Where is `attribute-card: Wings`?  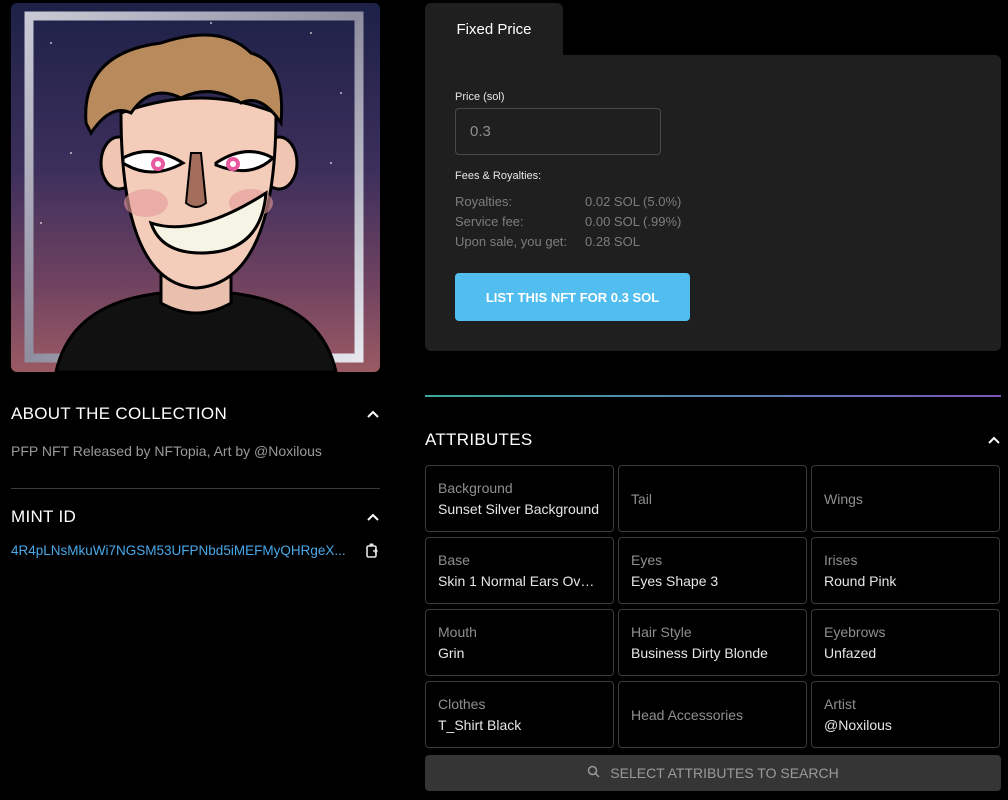
attribute-card: Wings is located at coordinates (905, 498).